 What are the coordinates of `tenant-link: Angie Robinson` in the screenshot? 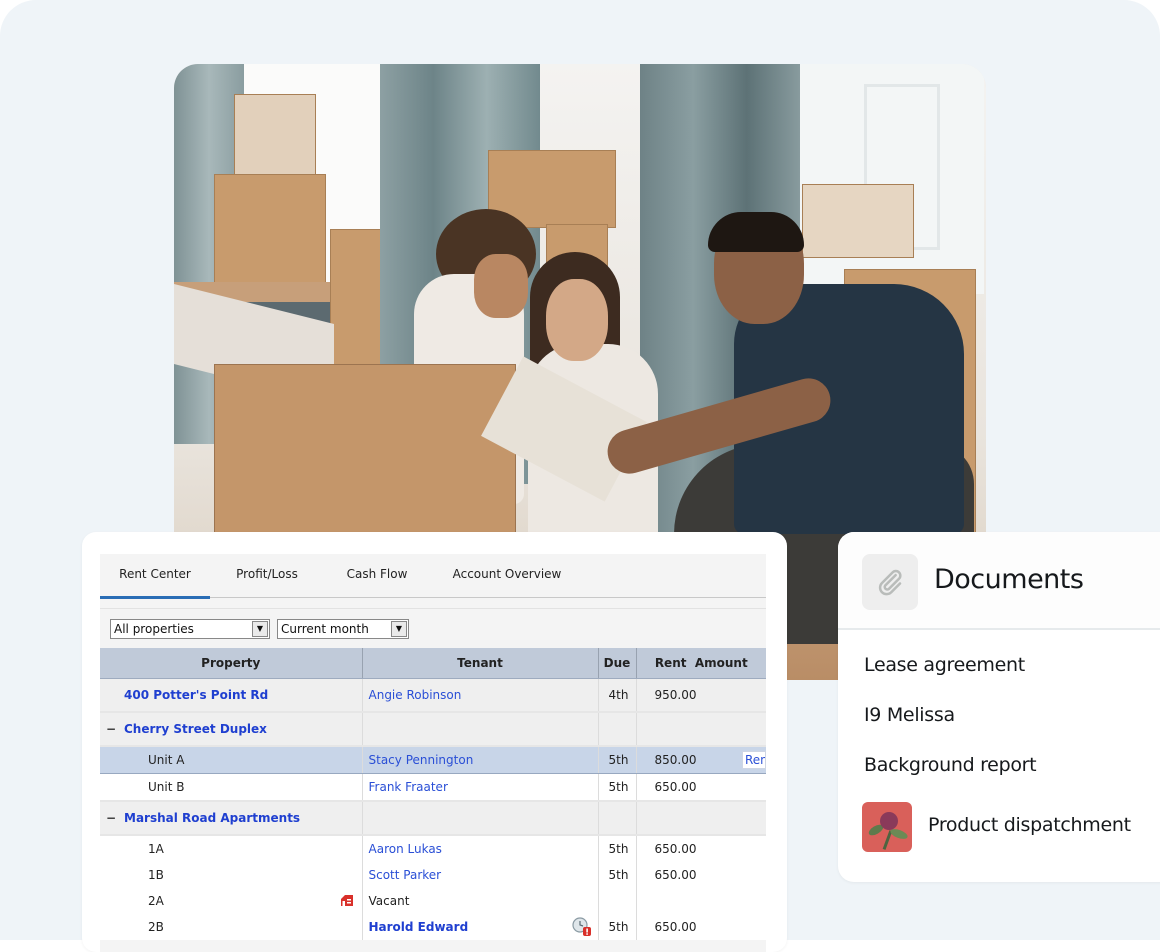 It's located at (415, 695).